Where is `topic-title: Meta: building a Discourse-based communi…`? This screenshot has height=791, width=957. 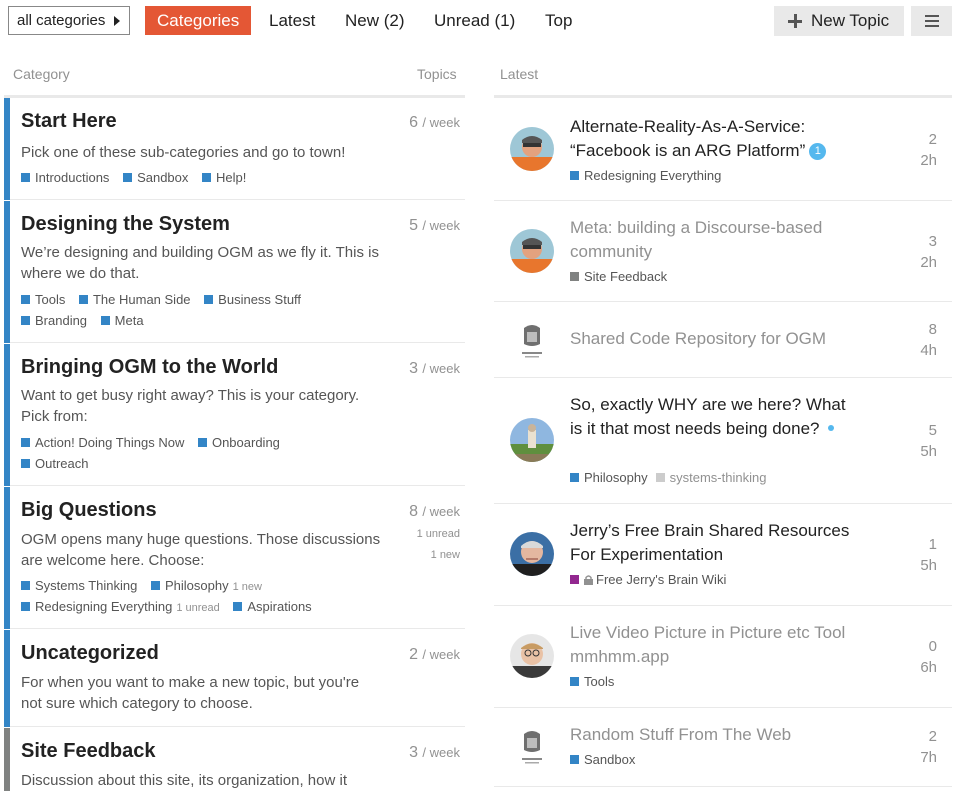
topic-title: Meta: building a Discourse-based communi… is located at coordinates (710, 240).